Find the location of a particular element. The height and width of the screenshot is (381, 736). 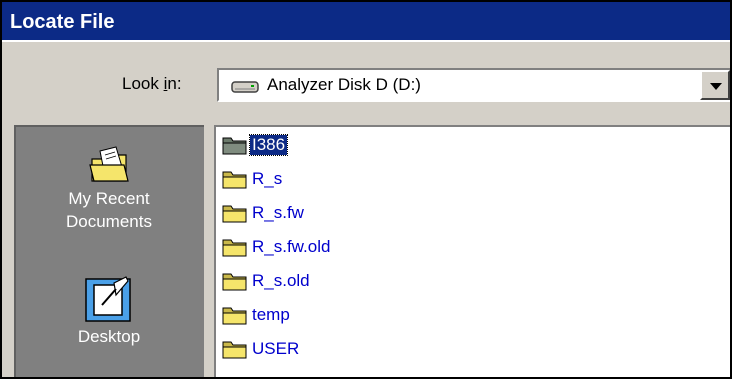

place-desktop: Desktop is located at coordinates (109, 311).